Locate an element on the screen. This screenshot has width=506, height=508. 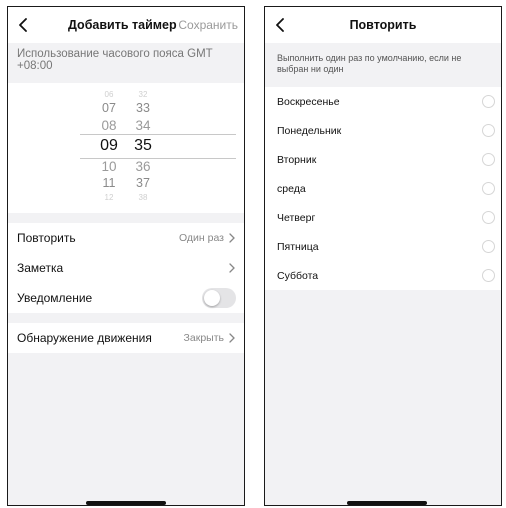
selected-minute: 35 is located at coordinates (143, 145).